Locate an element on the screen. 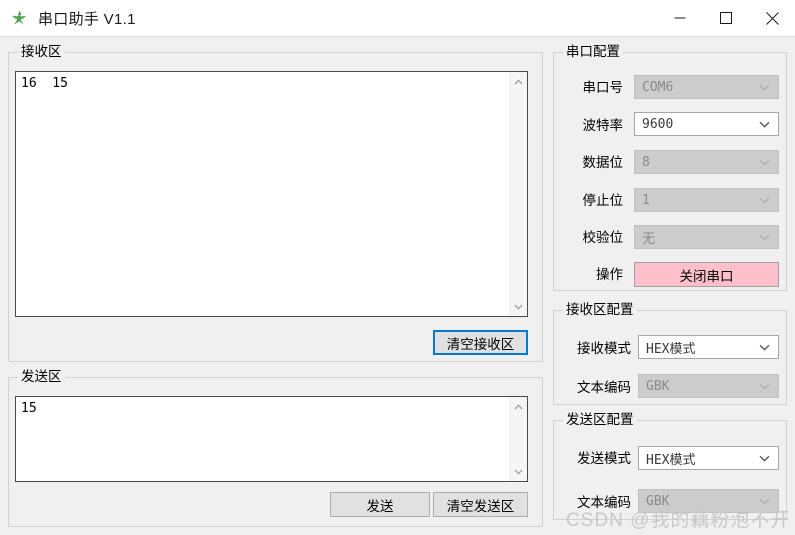  receive-mode-value: HEX模式 is located at coordinates (671, 349).